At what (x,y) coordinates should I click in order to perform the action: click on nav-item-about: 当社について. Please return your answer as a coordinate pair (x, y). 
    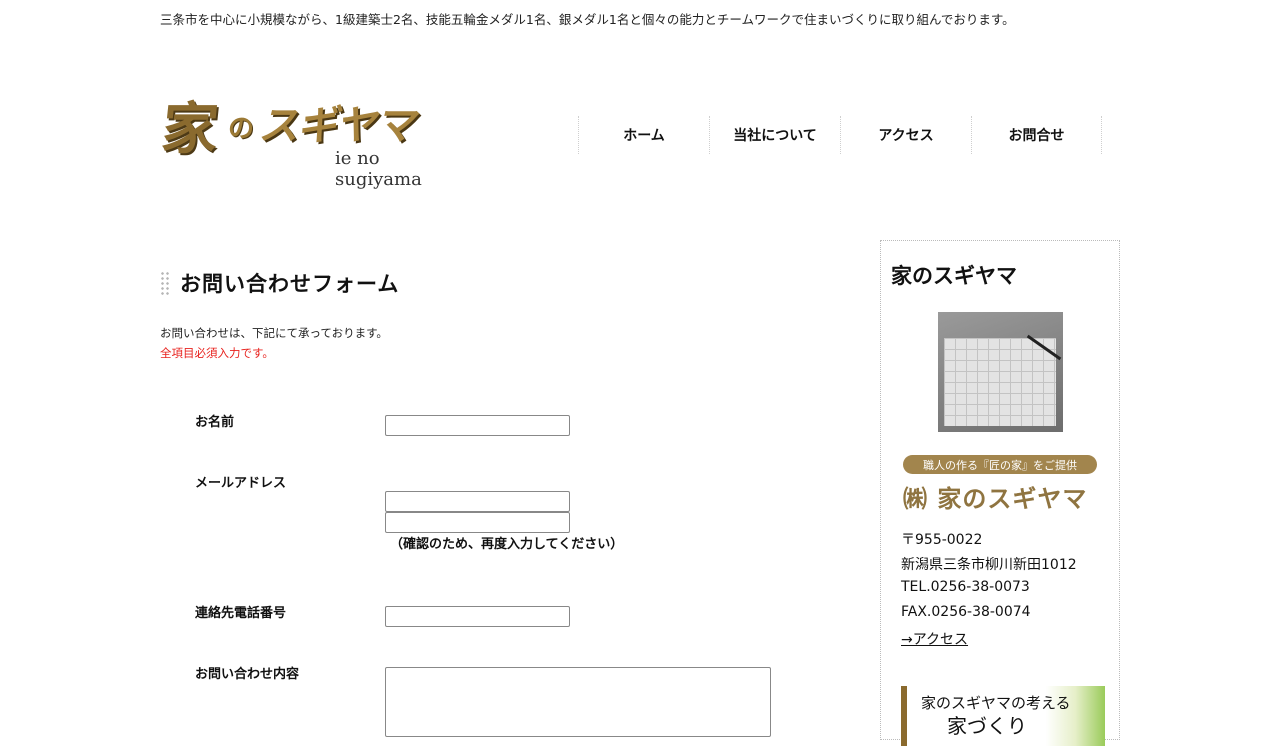
    Looking at the image, I should click on (774, 135).